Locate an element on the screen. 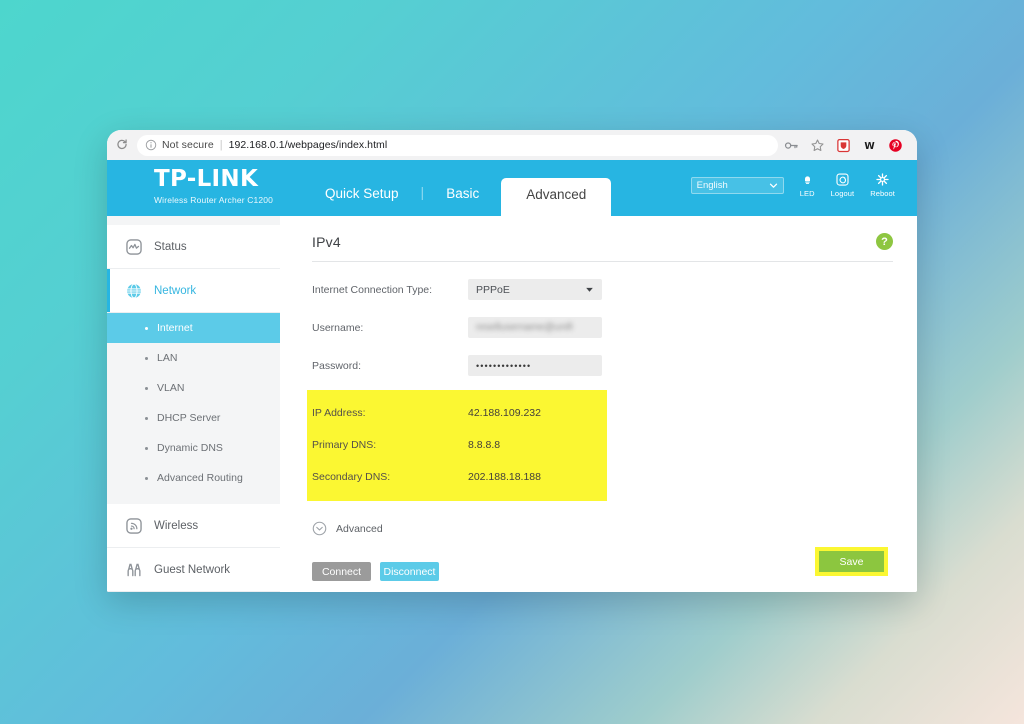 The width and height of the screenshot is (1024, 724). header-actions: English LED Logout Reboot is located at coordinates (803, 188).